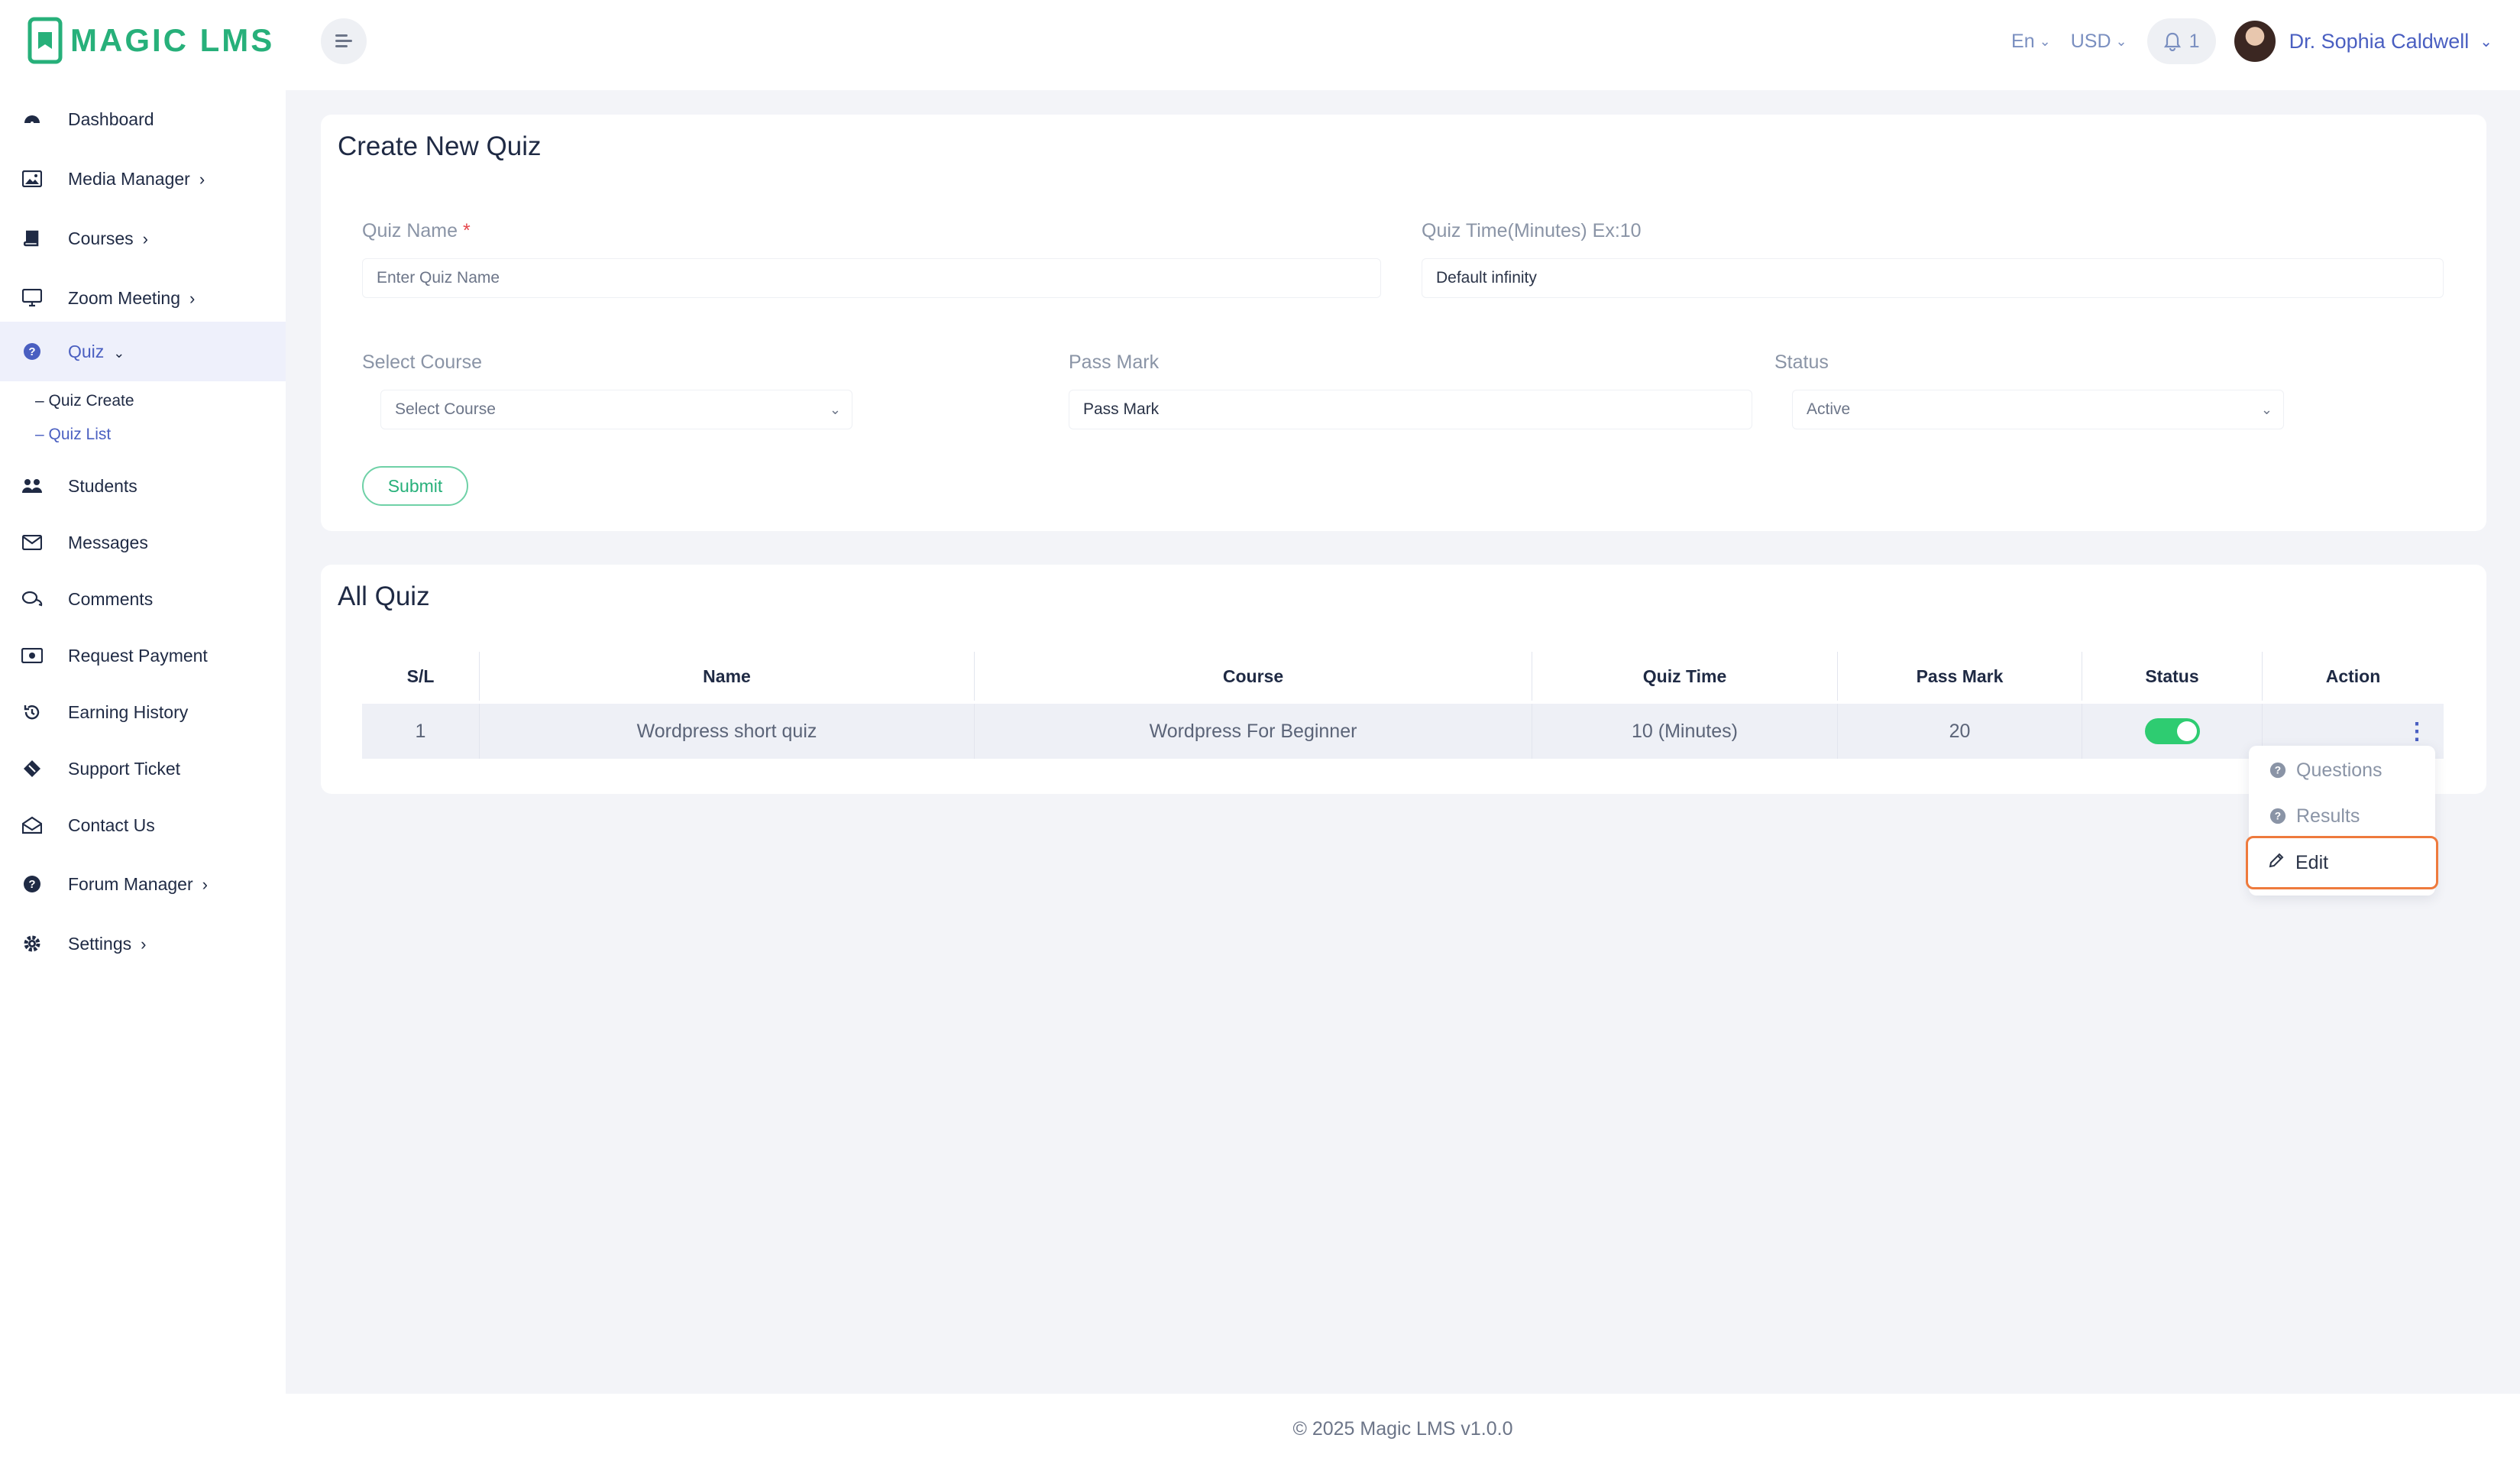 This screenshot has height=1464, width=2520. Describe the element at coordinates (2340, 770) in the screenshot. I see `menu-item-label: Questions` at that location.